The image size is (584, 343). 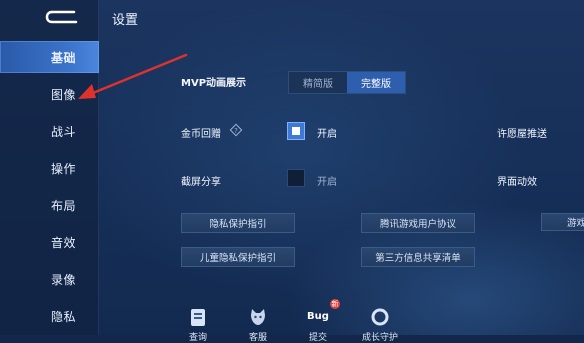 I want to click on mvp-segmented-control: 精简版 完整版, so click(x=347, y=82).